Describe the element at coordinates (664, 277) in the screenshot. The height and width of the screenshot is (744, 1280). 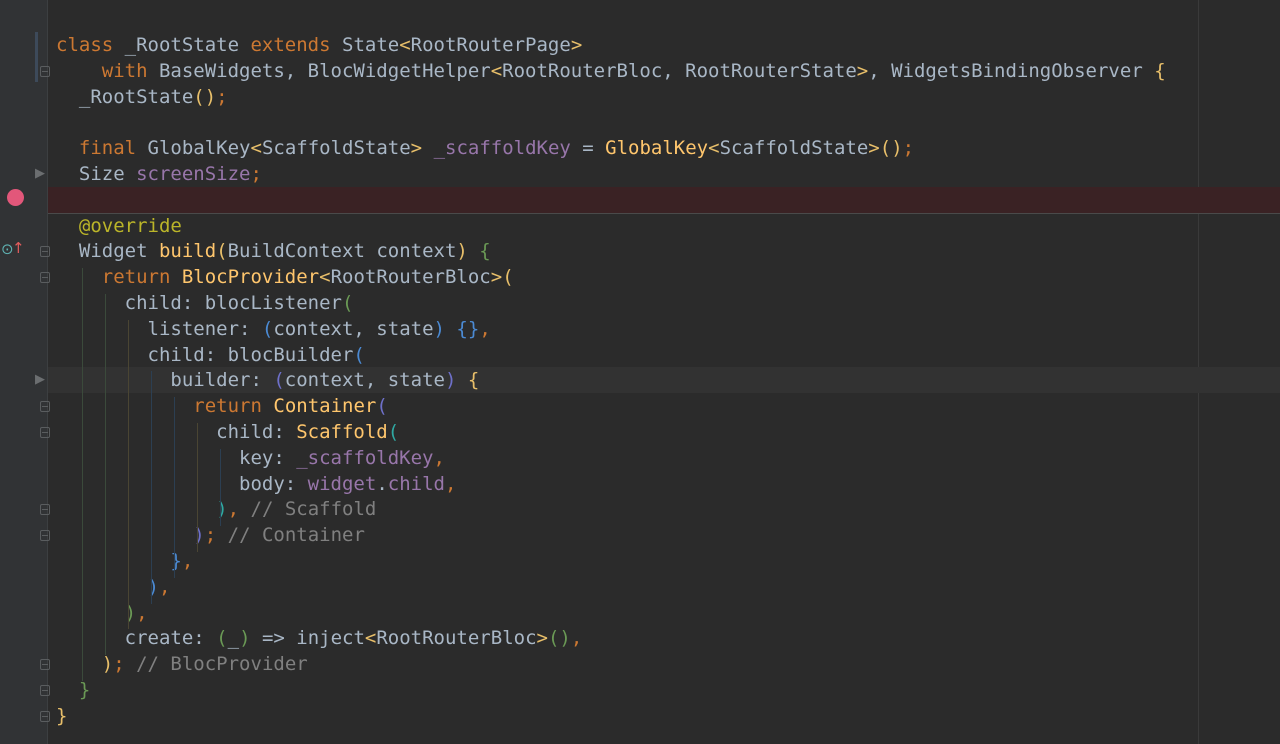
I see `code-line: return BlocProvider<RootRouterBloc>(` at that location.